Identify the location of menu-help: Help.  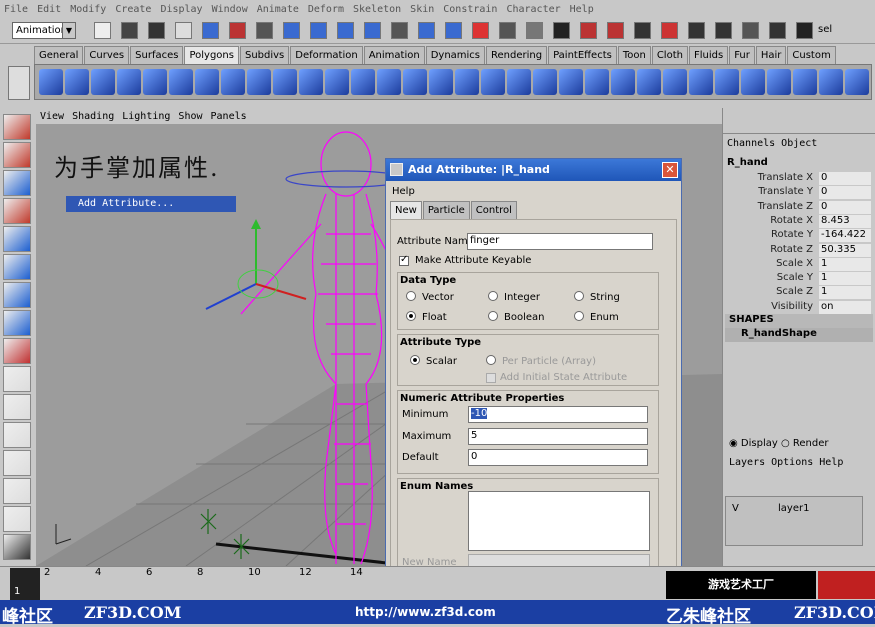
(582, 9).